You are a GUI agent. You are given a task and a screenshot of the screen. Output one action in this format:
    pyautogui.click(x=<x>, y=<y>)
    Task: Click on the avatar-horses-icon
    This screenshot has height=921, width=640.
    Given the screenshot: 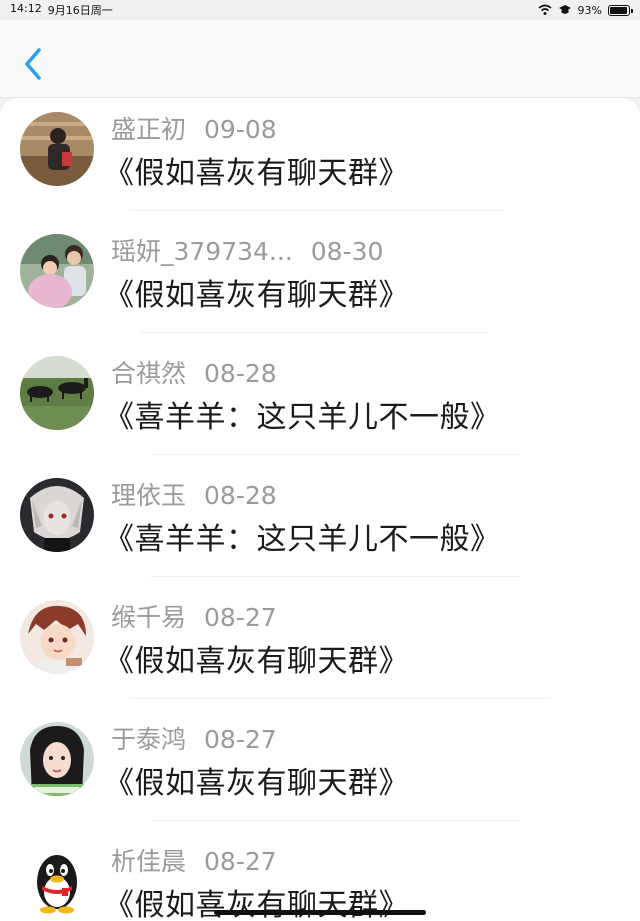 What is the action you would take?
    pyautogui.click(x=57, y=393)
    